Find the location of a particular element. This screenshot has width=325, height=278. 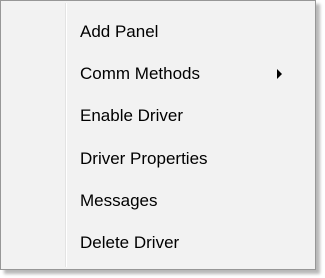

menu-item-delete-driver: Delete Driver is located at coordinates (158, 242).